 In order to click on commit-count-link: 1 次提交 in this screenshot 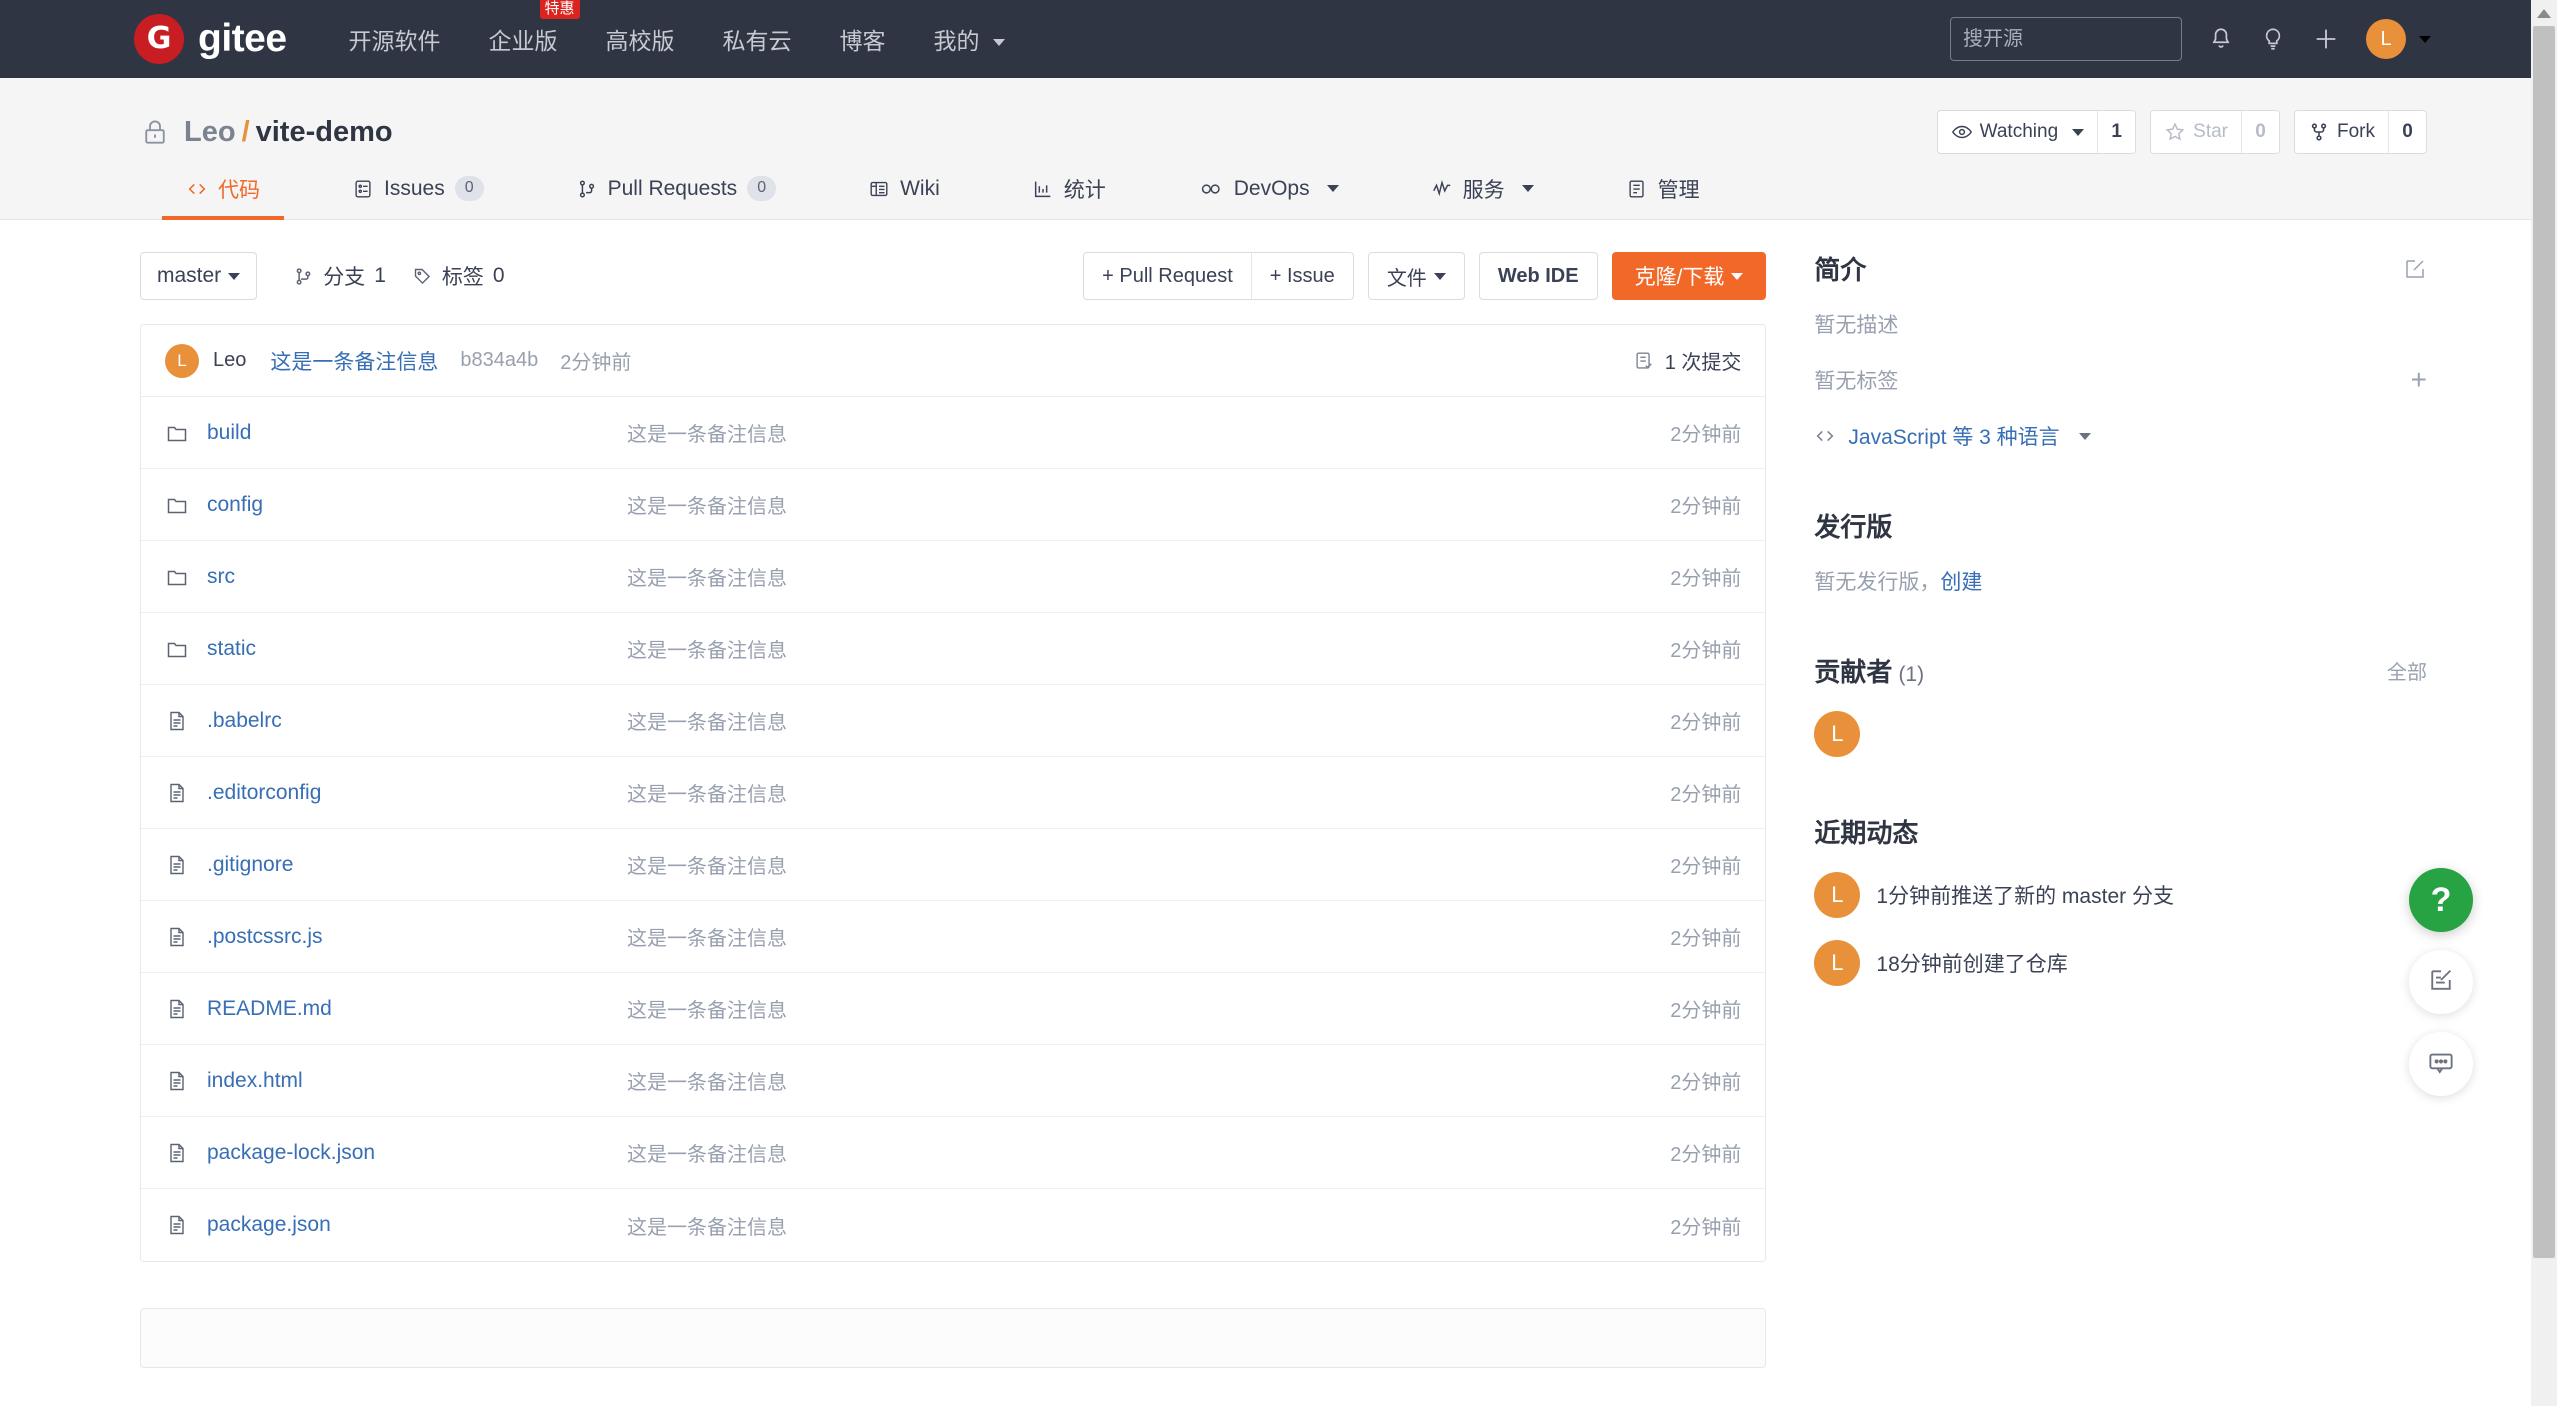, I will do `click(1687, 360)`.